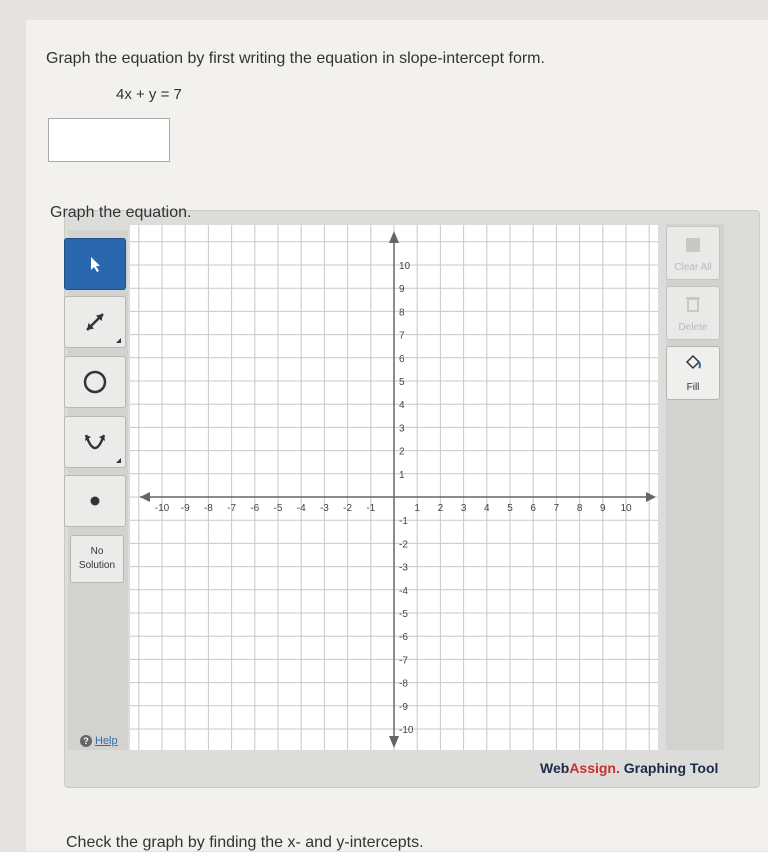 The width and height of the screenshot is (768, 852). I want to click on y-tick-label: 2, so click(402, 452).